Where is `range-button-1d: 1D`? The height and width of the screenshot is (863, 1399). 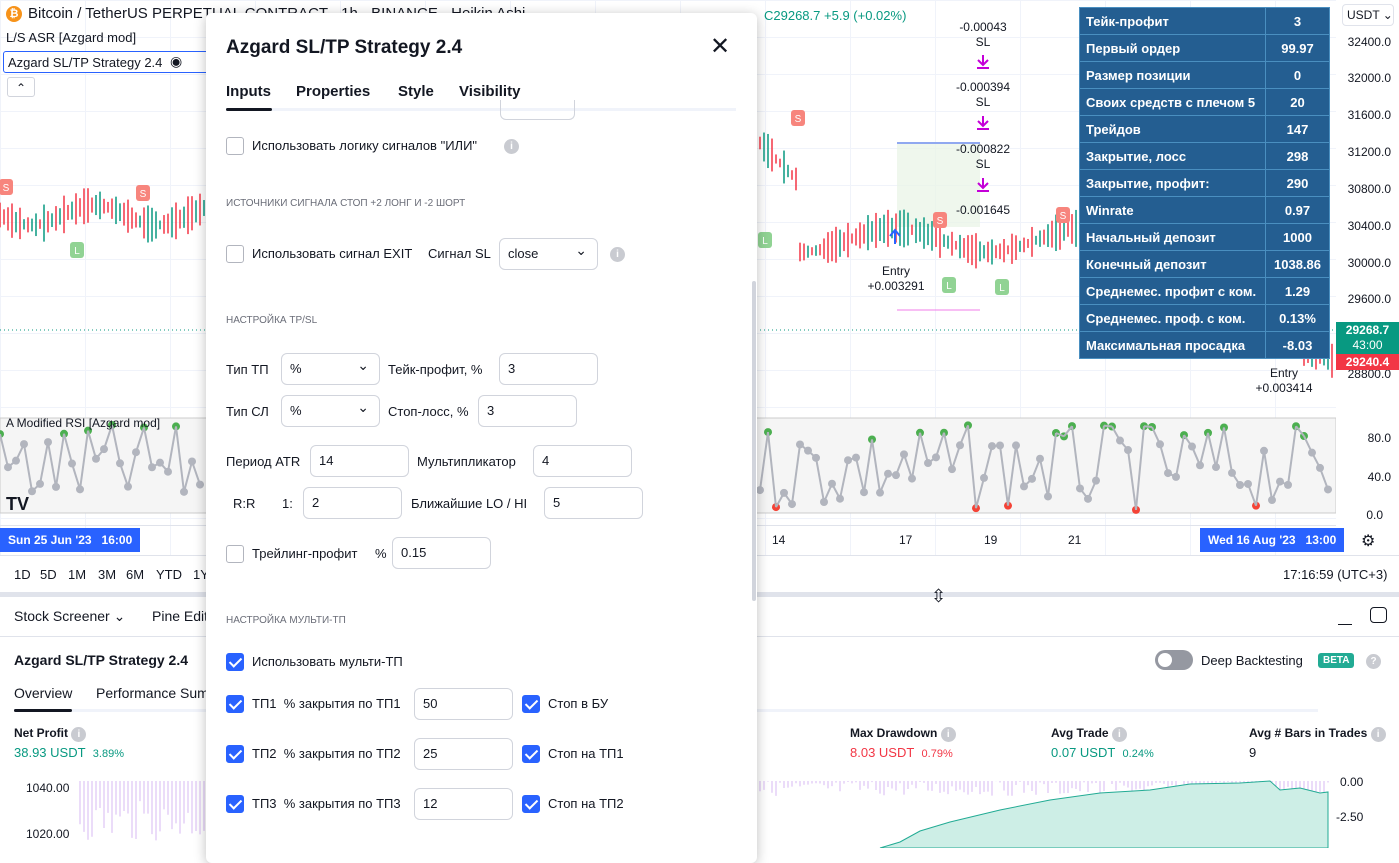 range-button-1d: 1D is located at coordinates (22, 574).